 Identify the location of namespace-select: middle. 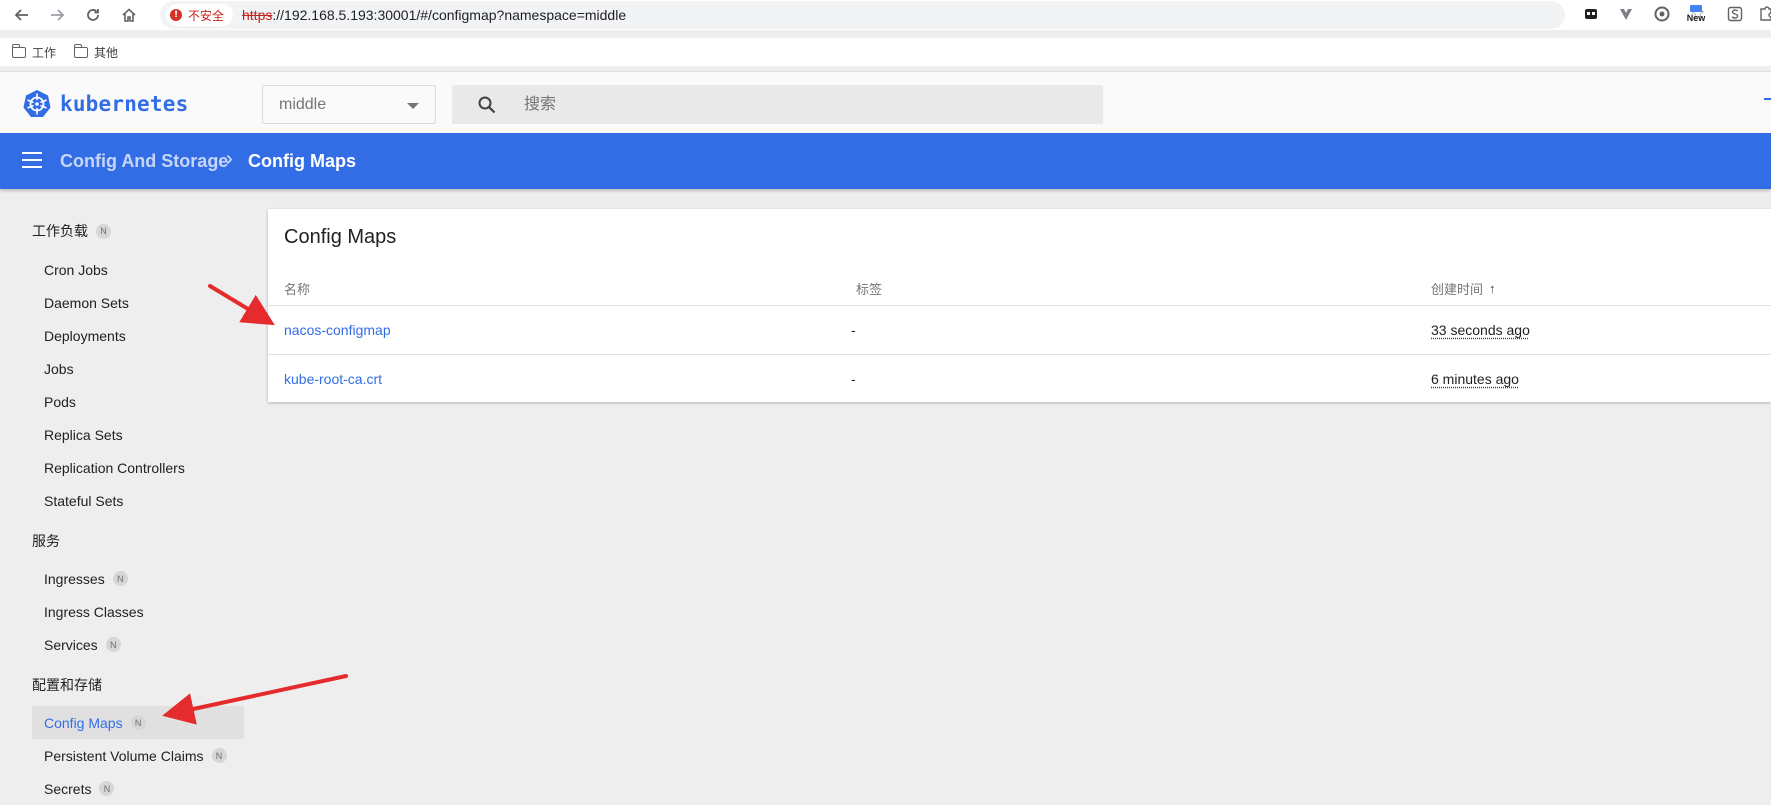
(349, 104).